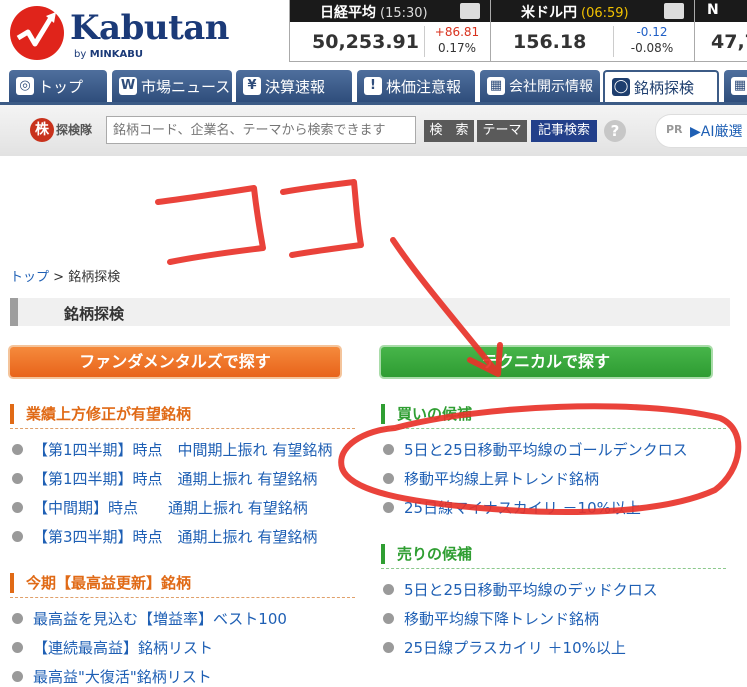 Image resolution: width=747 pixels, height=687 pixels. Describe the element at coordinates (615, 131) in the screenshot. I see `help-icon: ?` at that location.